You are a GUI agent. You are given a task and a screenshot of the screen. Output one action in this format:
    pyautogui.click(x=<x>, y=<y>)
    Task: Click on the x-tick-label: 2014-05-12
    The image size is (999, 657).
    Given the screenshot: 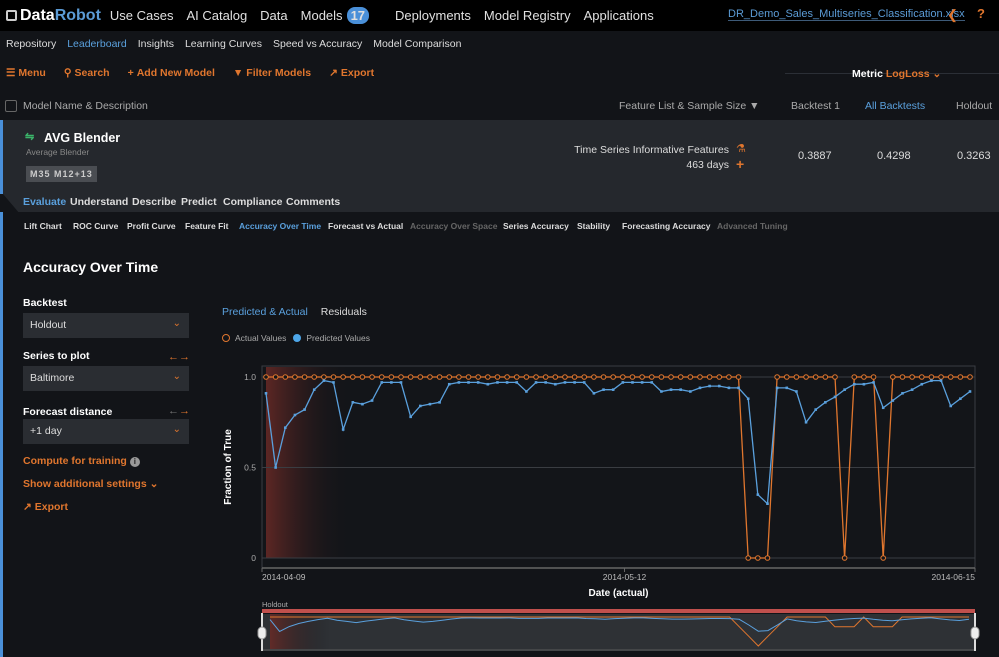 What is the action you would take?
    pyautogui.click(x=625, y=577)
    